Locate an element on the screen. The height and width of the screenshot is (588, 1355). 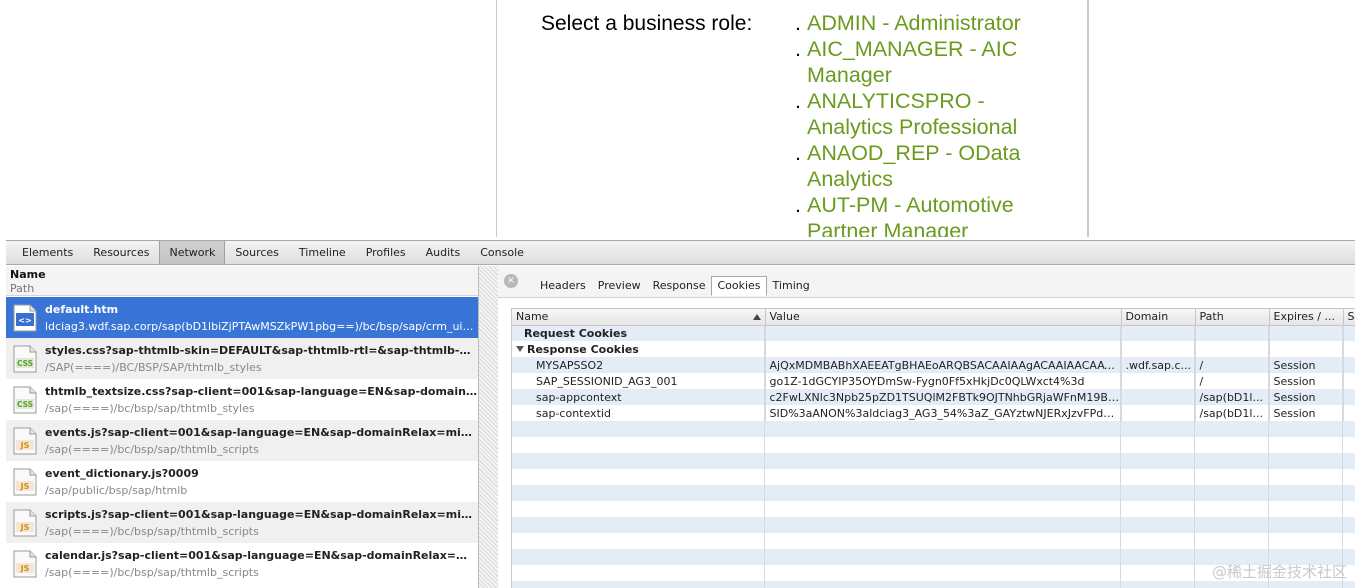
tab-preview: Preview is located at coordinates (619, 286).